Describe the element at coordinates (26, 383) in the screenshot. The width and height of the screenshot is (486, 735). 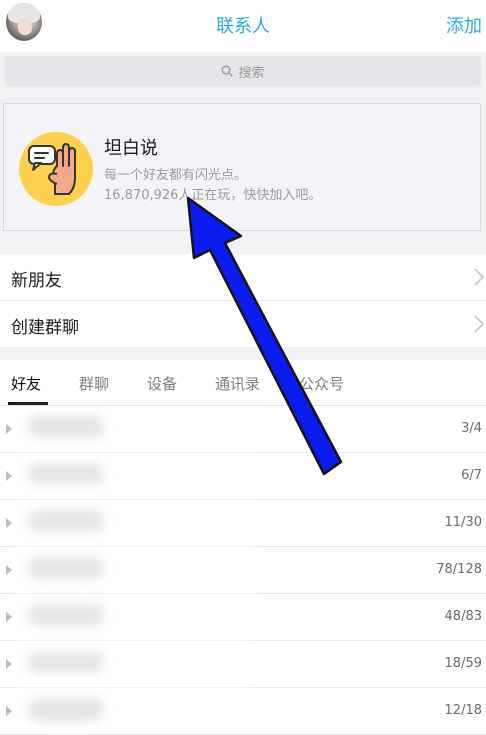
I see `tab-friends: 好友` at that location.